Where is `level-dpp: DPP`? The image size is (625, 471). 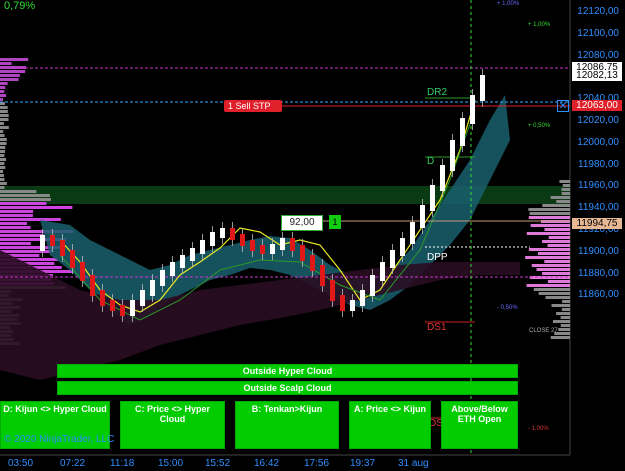
level-dpp: DPP is located at coordinates (437, 257).